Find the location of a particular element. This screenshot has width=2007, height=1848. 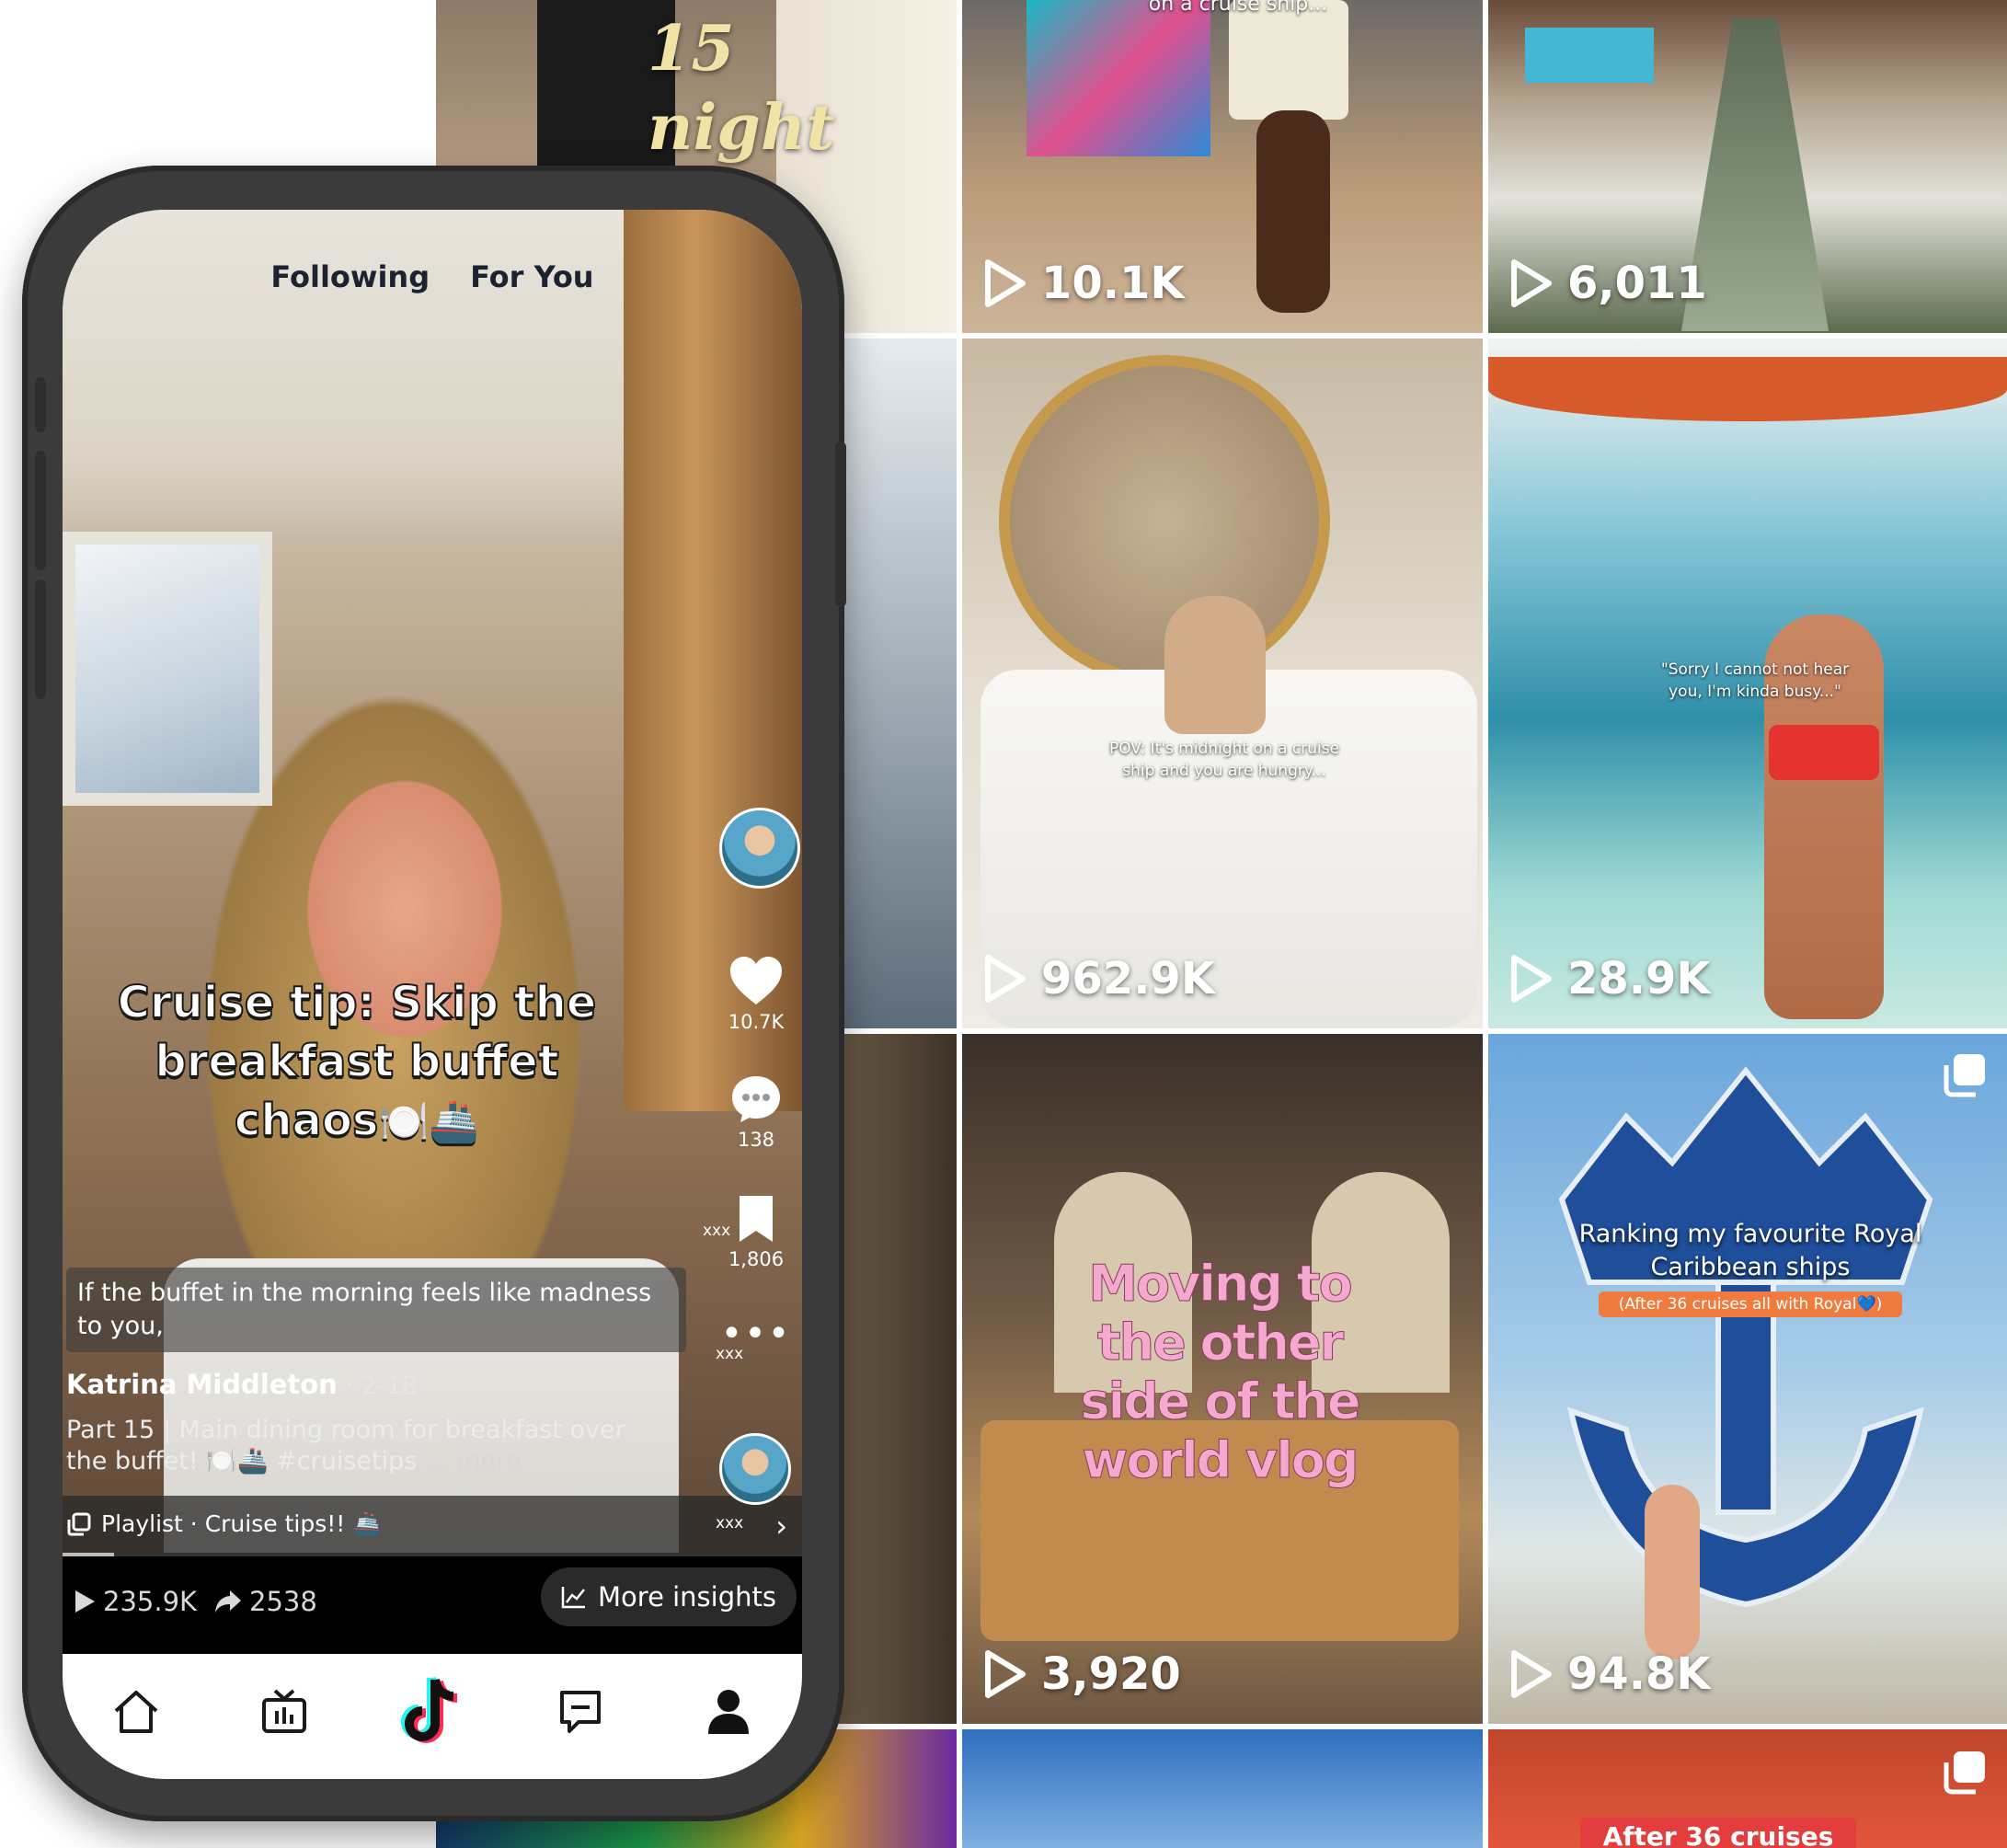

royal-caribbean-crown-anchor-logo is located at coordinates (1745, 1337).